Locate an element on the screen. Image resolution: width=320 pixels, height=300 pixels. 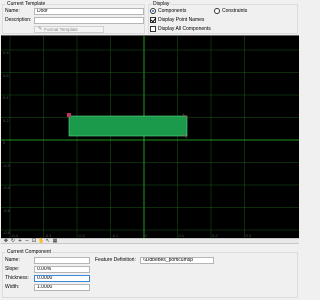
constraints-radio-label: Constraints is located at coordinates (235, 11).